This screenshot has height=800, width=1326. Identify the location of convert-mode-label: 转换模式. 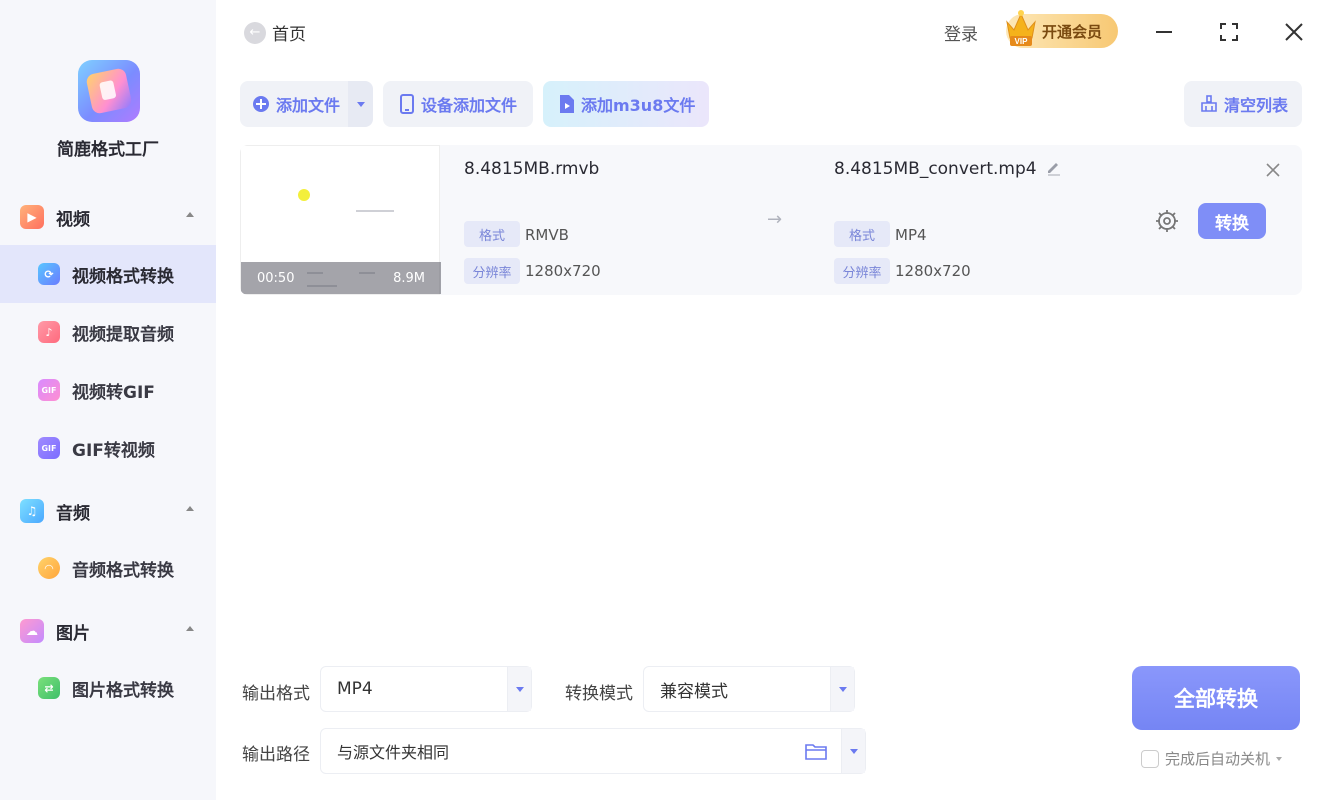
(599, 694).